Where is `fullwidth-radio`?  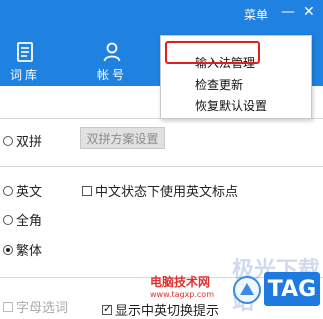 fullwidth-radio is located at coordinates (8, 219).